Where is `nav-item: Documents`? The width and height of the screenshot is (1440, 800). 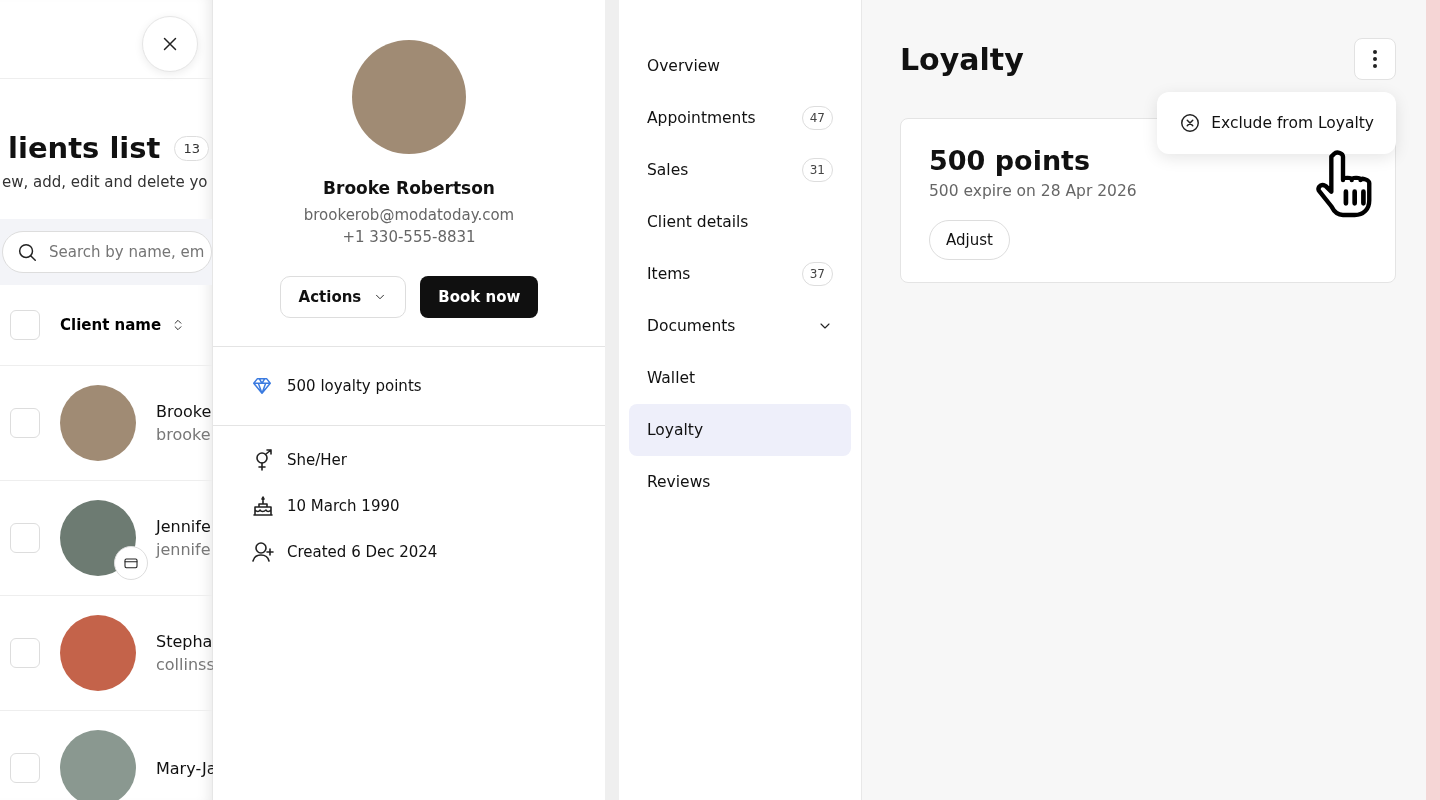
nav-item: Documents is located at coordinates (740, 326).